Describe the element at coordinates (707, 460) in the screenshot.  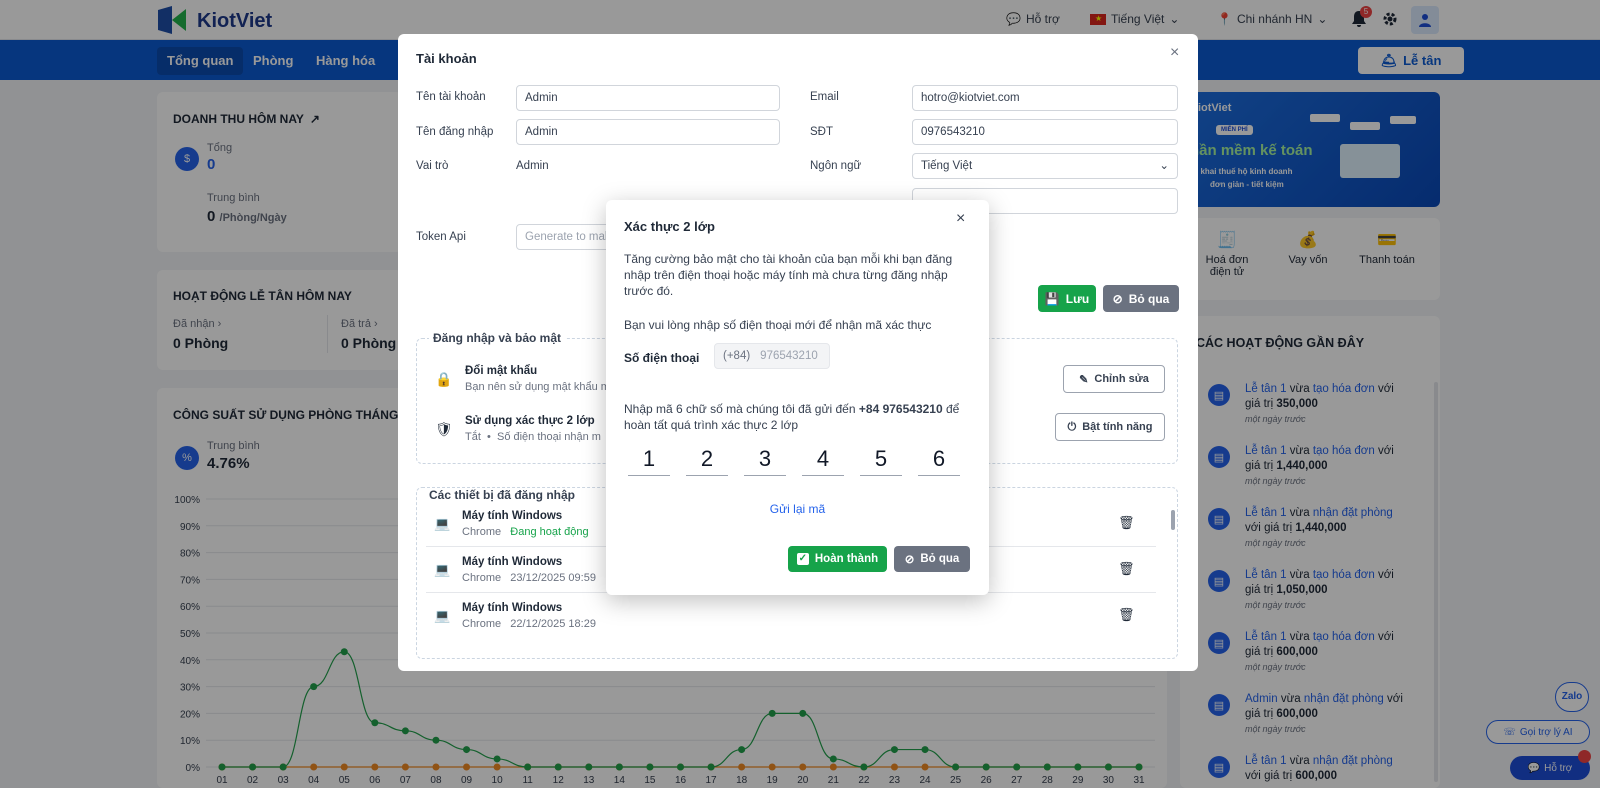
I see `otp-digit-input: 2` at that location.